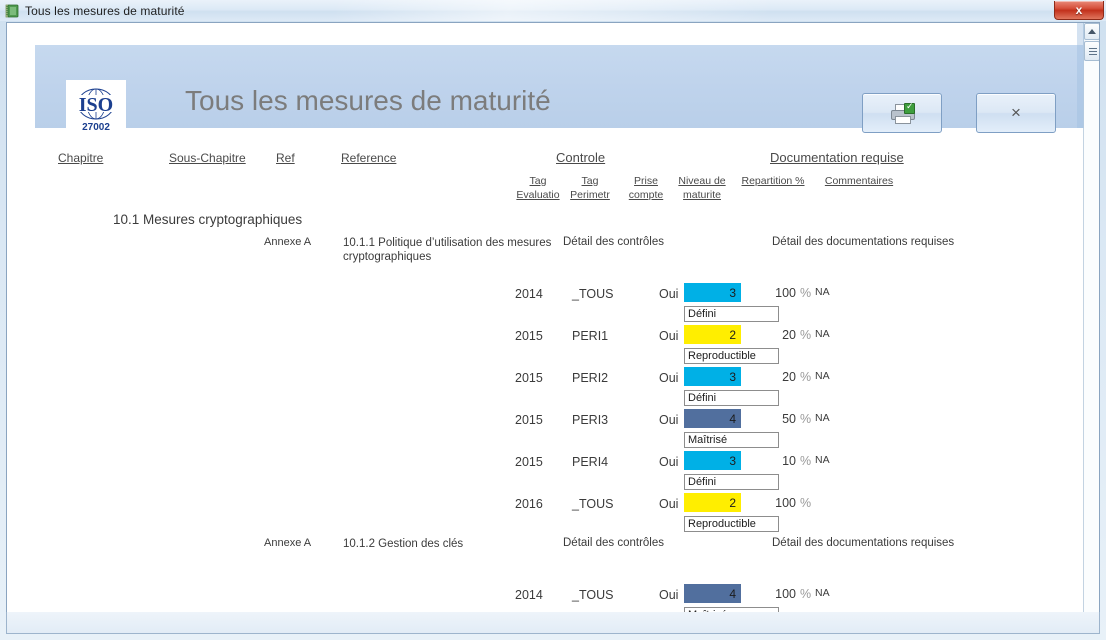 The width and height of the screenshot is (1106, 640). Describe the element at coordinates (368, 158) in the screenshot. I see `column-header-reference: Reference` at that location.